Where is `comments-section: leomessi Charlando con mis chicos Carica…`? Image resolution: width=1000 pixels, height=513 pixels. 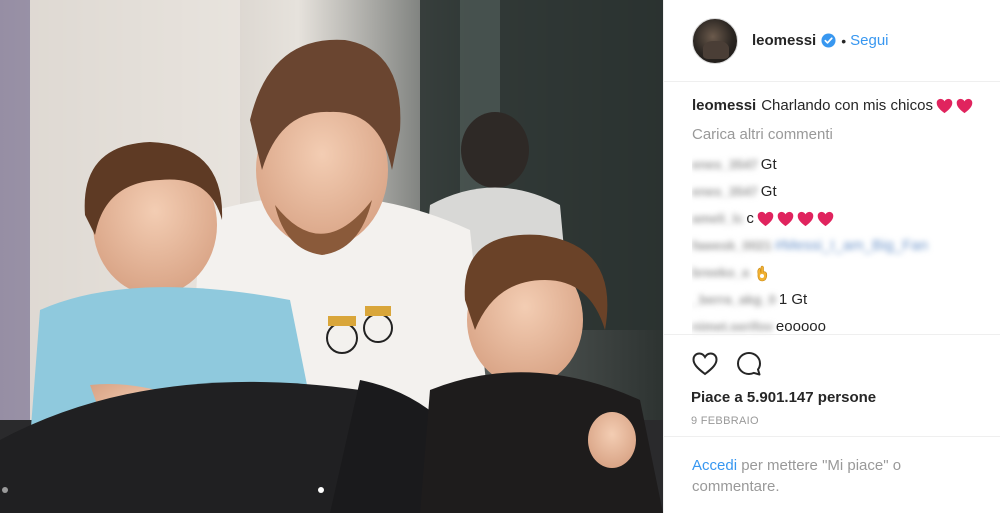 comments-section: leomessi Charlando con mis chicos Carica… is located at coordinates (842, 218).